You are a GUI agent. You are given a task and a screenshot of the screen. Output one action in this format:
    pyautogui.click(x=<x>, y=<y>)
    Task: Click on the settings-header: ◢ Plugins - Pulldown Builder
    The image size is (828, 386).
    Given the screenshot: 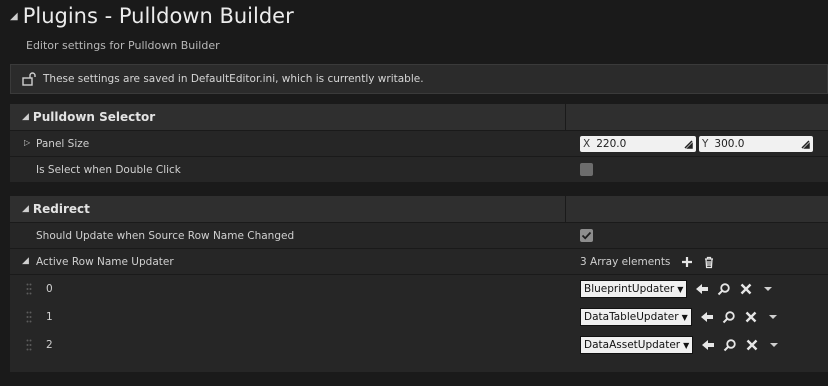 What is the action you would take?
    pyautogui.click(x=152, y=16)
    